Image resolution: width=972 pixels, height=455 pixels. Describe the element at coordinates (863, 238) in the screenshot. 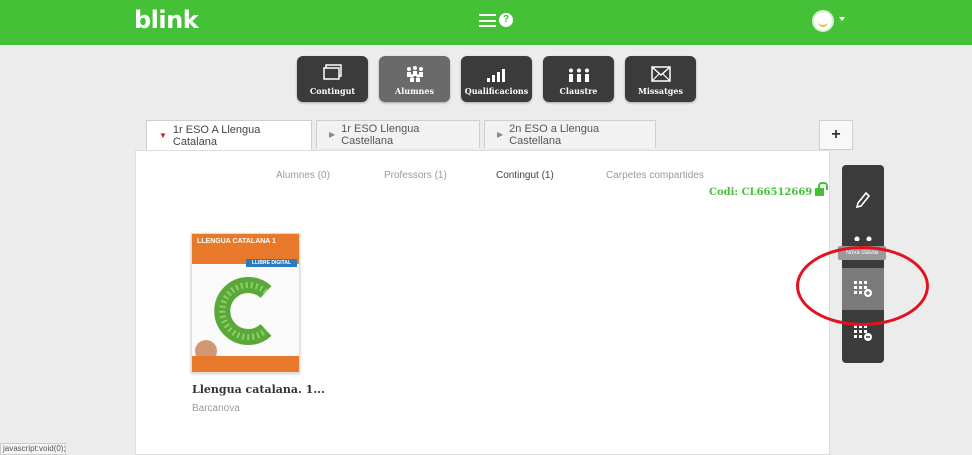

I see `users-icon` at that location.